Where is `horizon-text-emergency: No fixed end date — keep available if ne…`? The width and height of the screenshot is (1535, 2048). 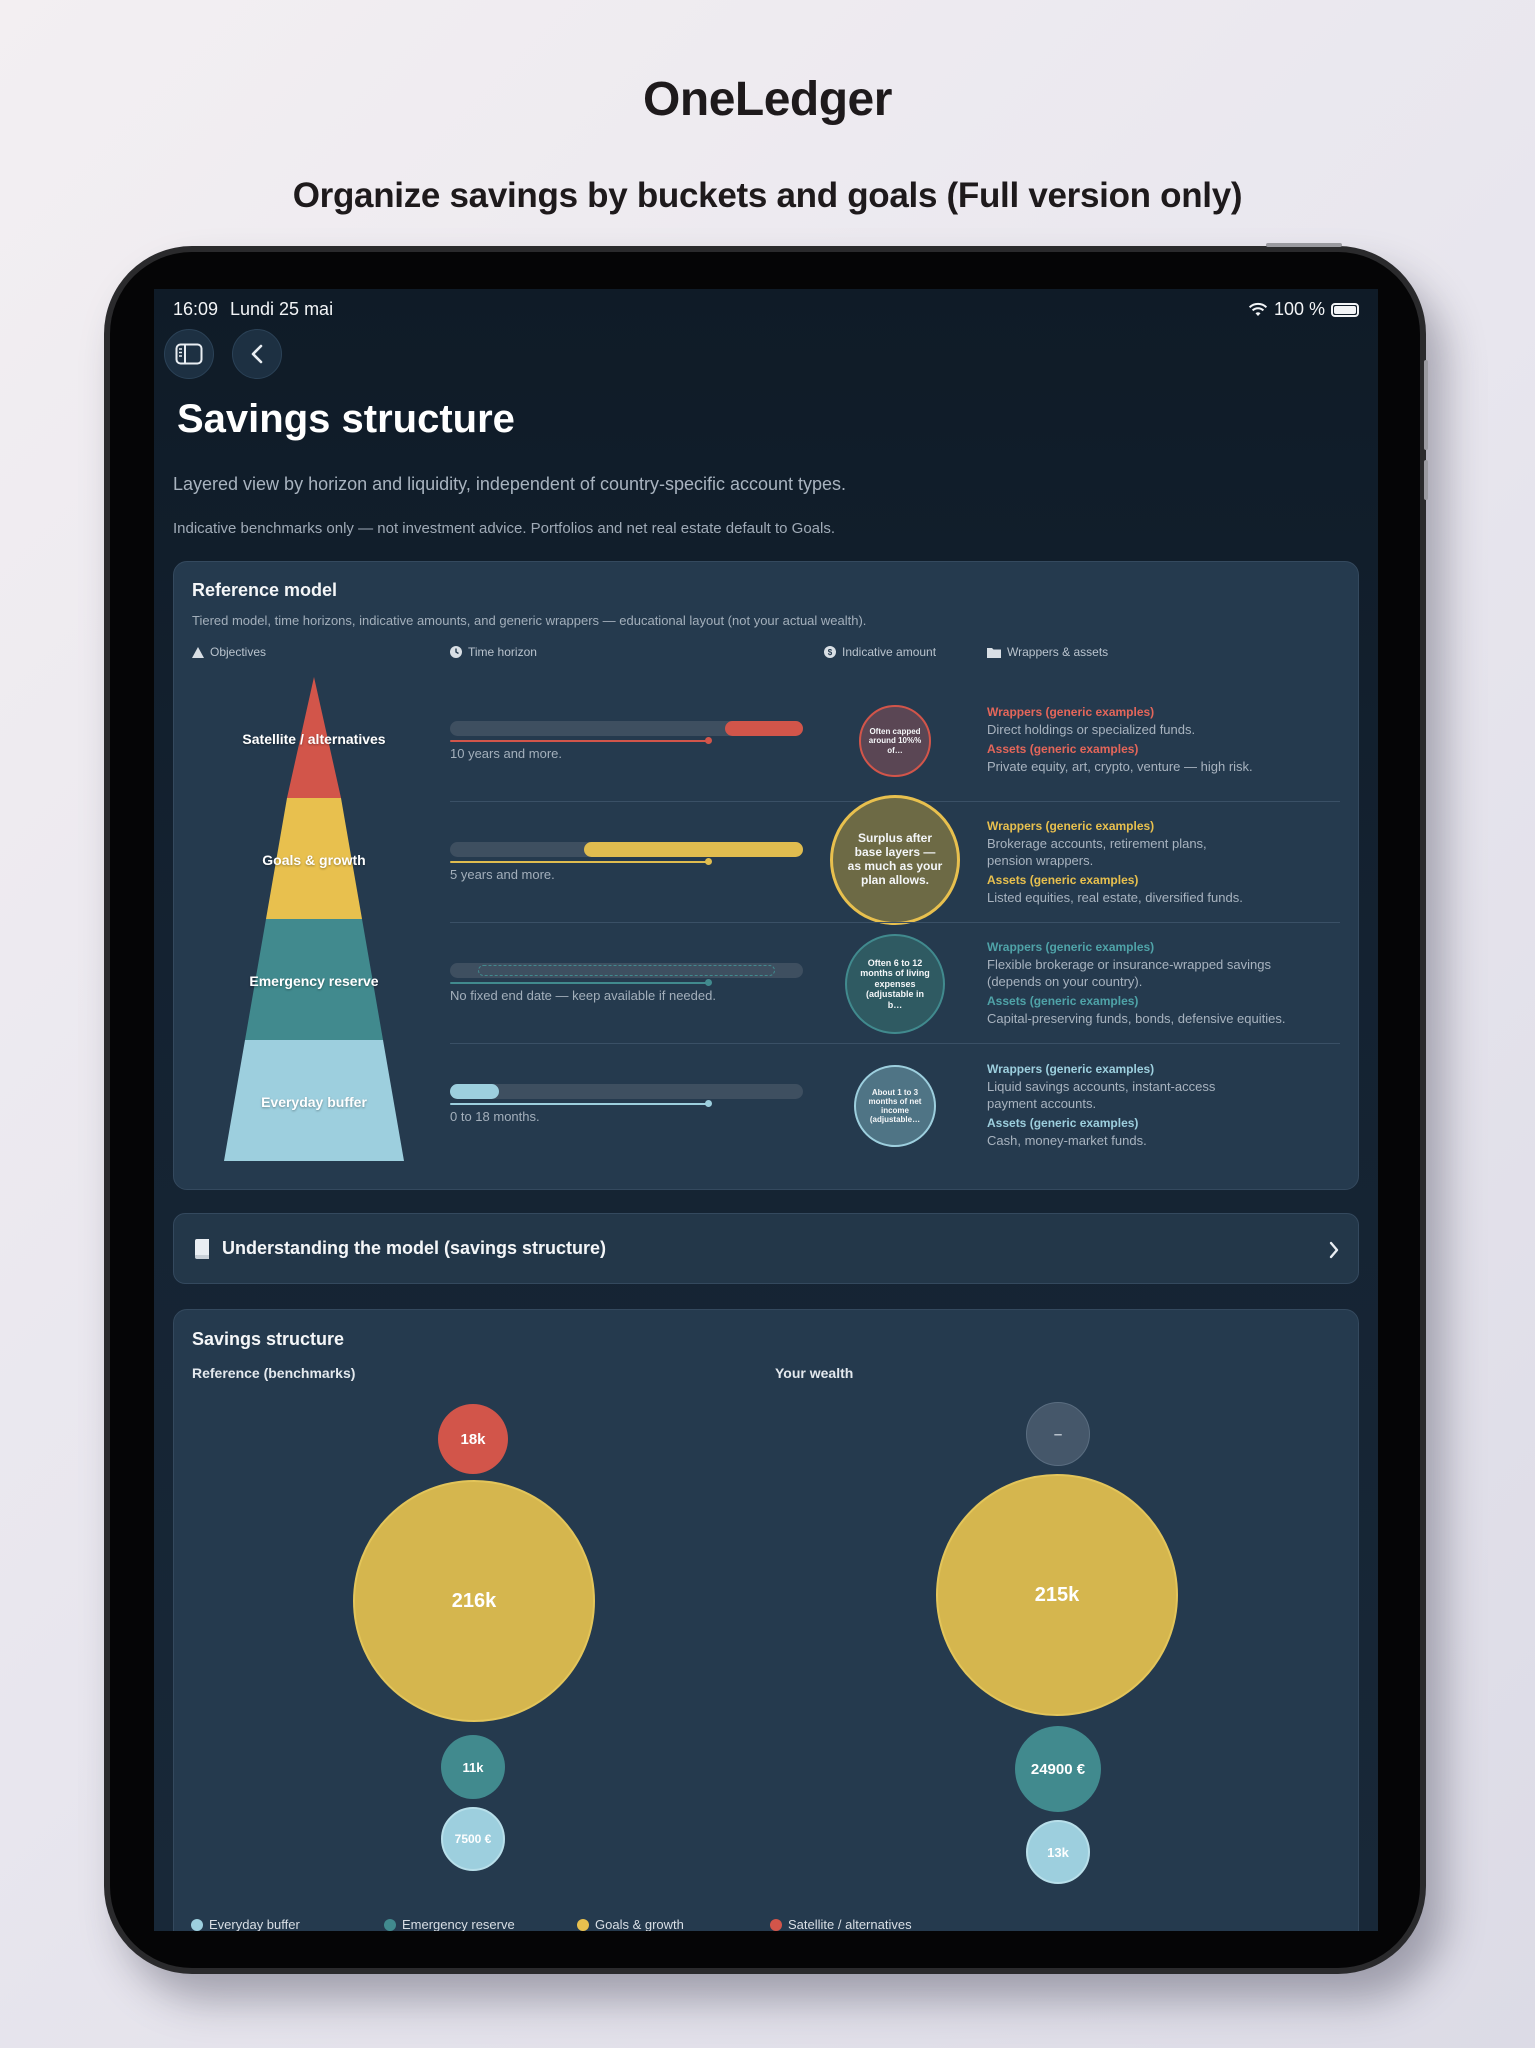
horizon-text-emergency: No fixed end date — keep available if ne… is located at coordinates (583, 995).